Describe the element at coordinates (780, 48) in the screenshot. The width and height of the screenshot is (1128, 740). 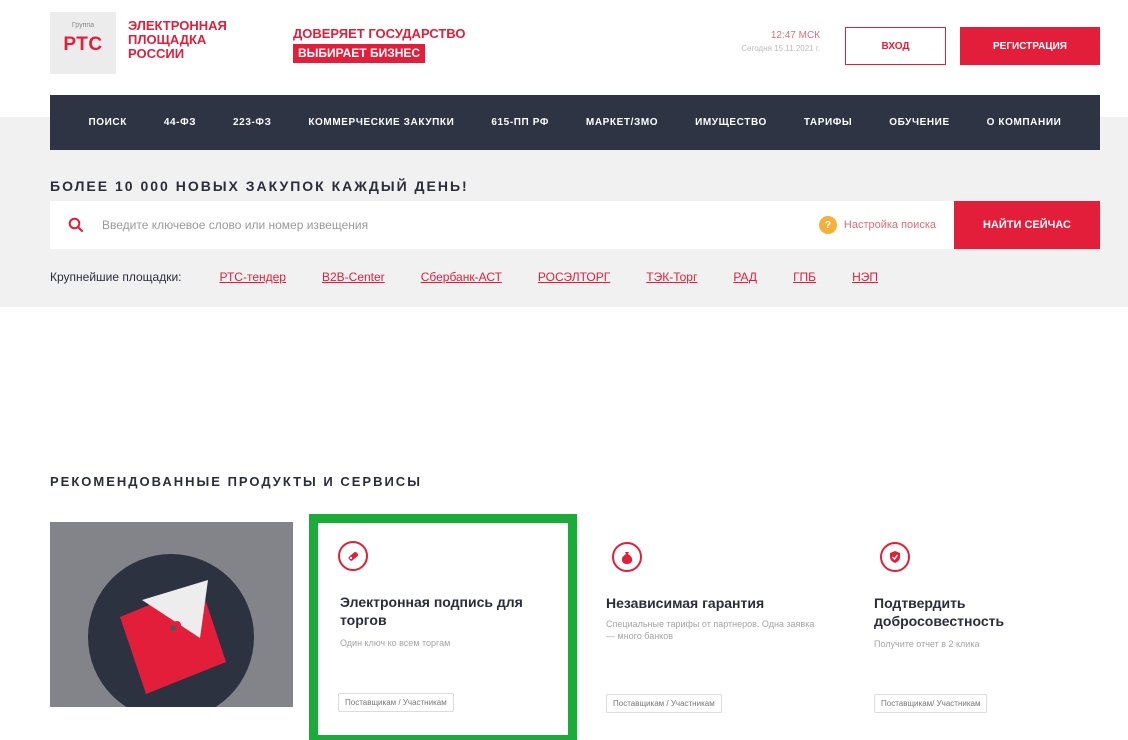
I see `date-value: Сегодня 15.11.2021 г.` at that location.